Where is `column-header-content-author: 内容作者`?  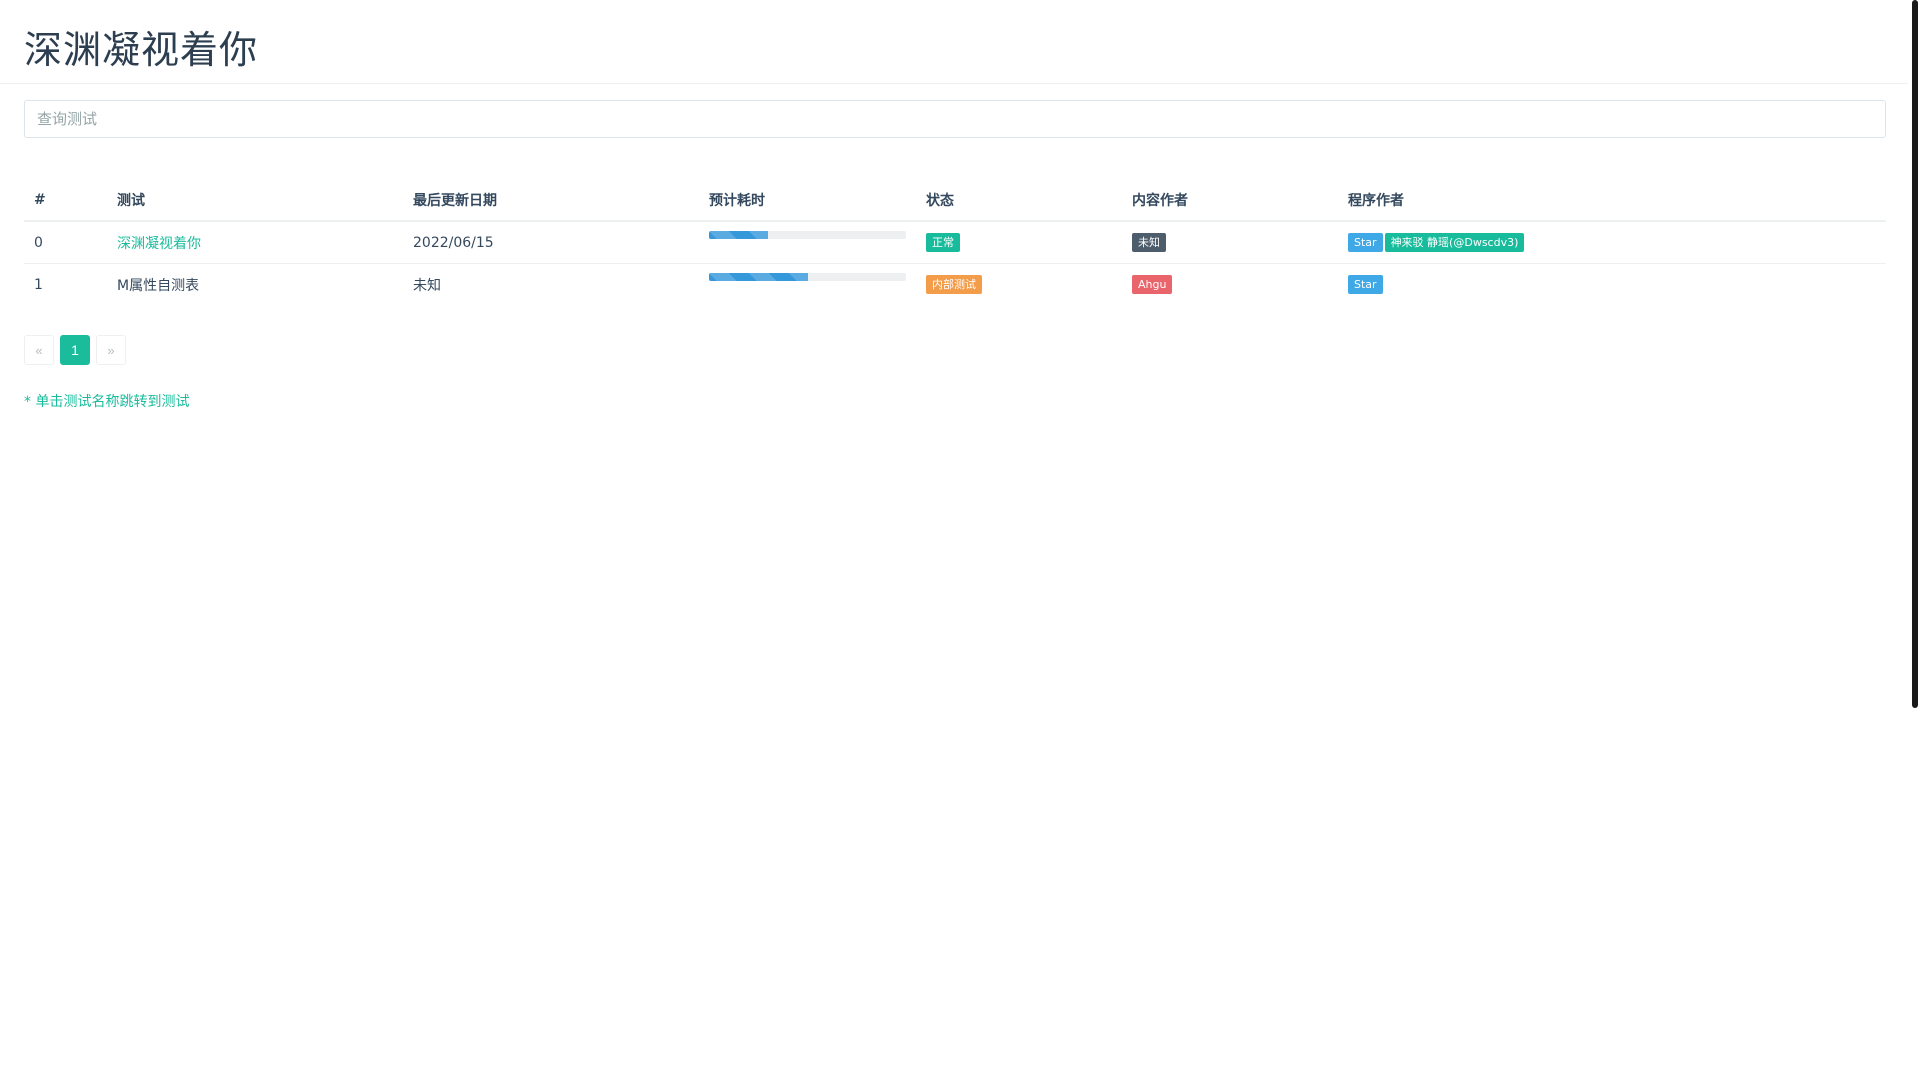
column-header-content-author: 内容作者 is located at coordinates (1230, 201).